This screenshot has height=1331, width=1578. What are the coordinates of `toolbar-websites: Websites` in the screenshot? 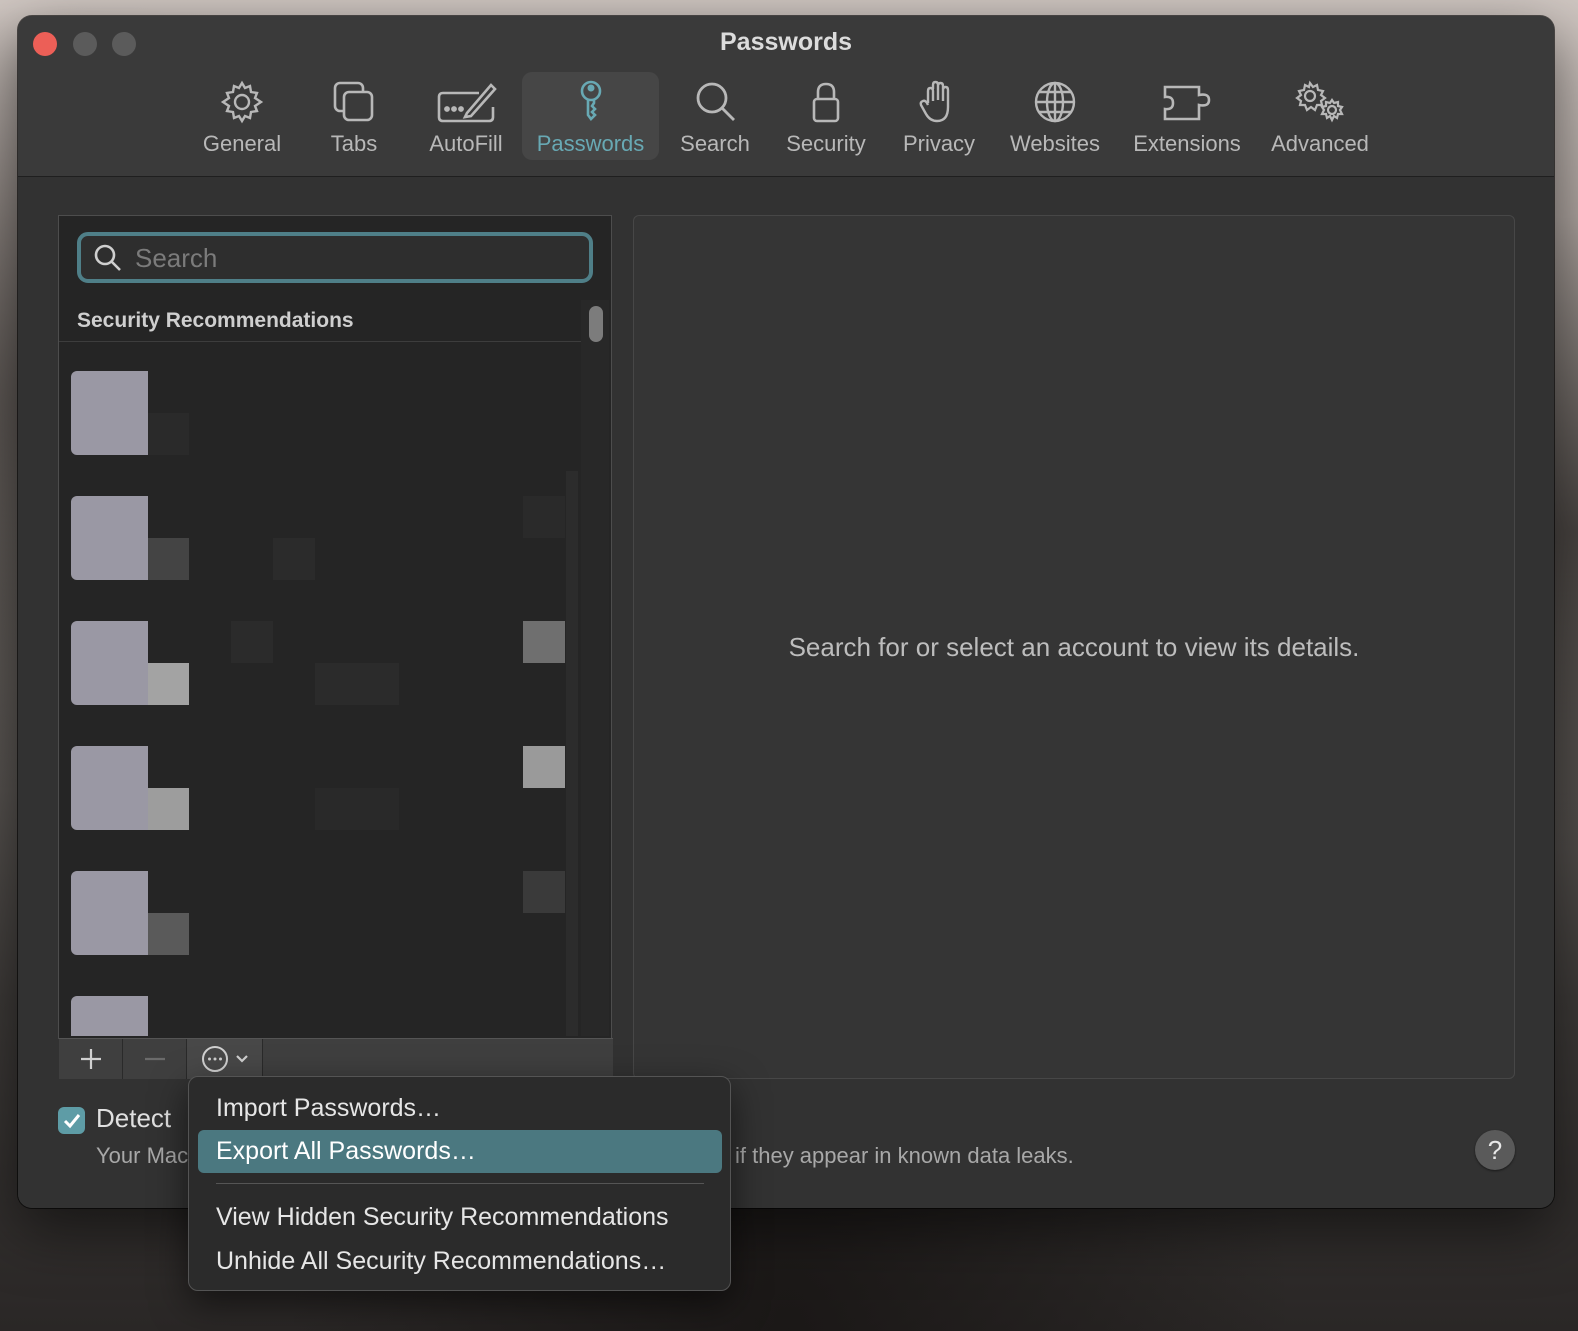 It's located at (1055, 116).